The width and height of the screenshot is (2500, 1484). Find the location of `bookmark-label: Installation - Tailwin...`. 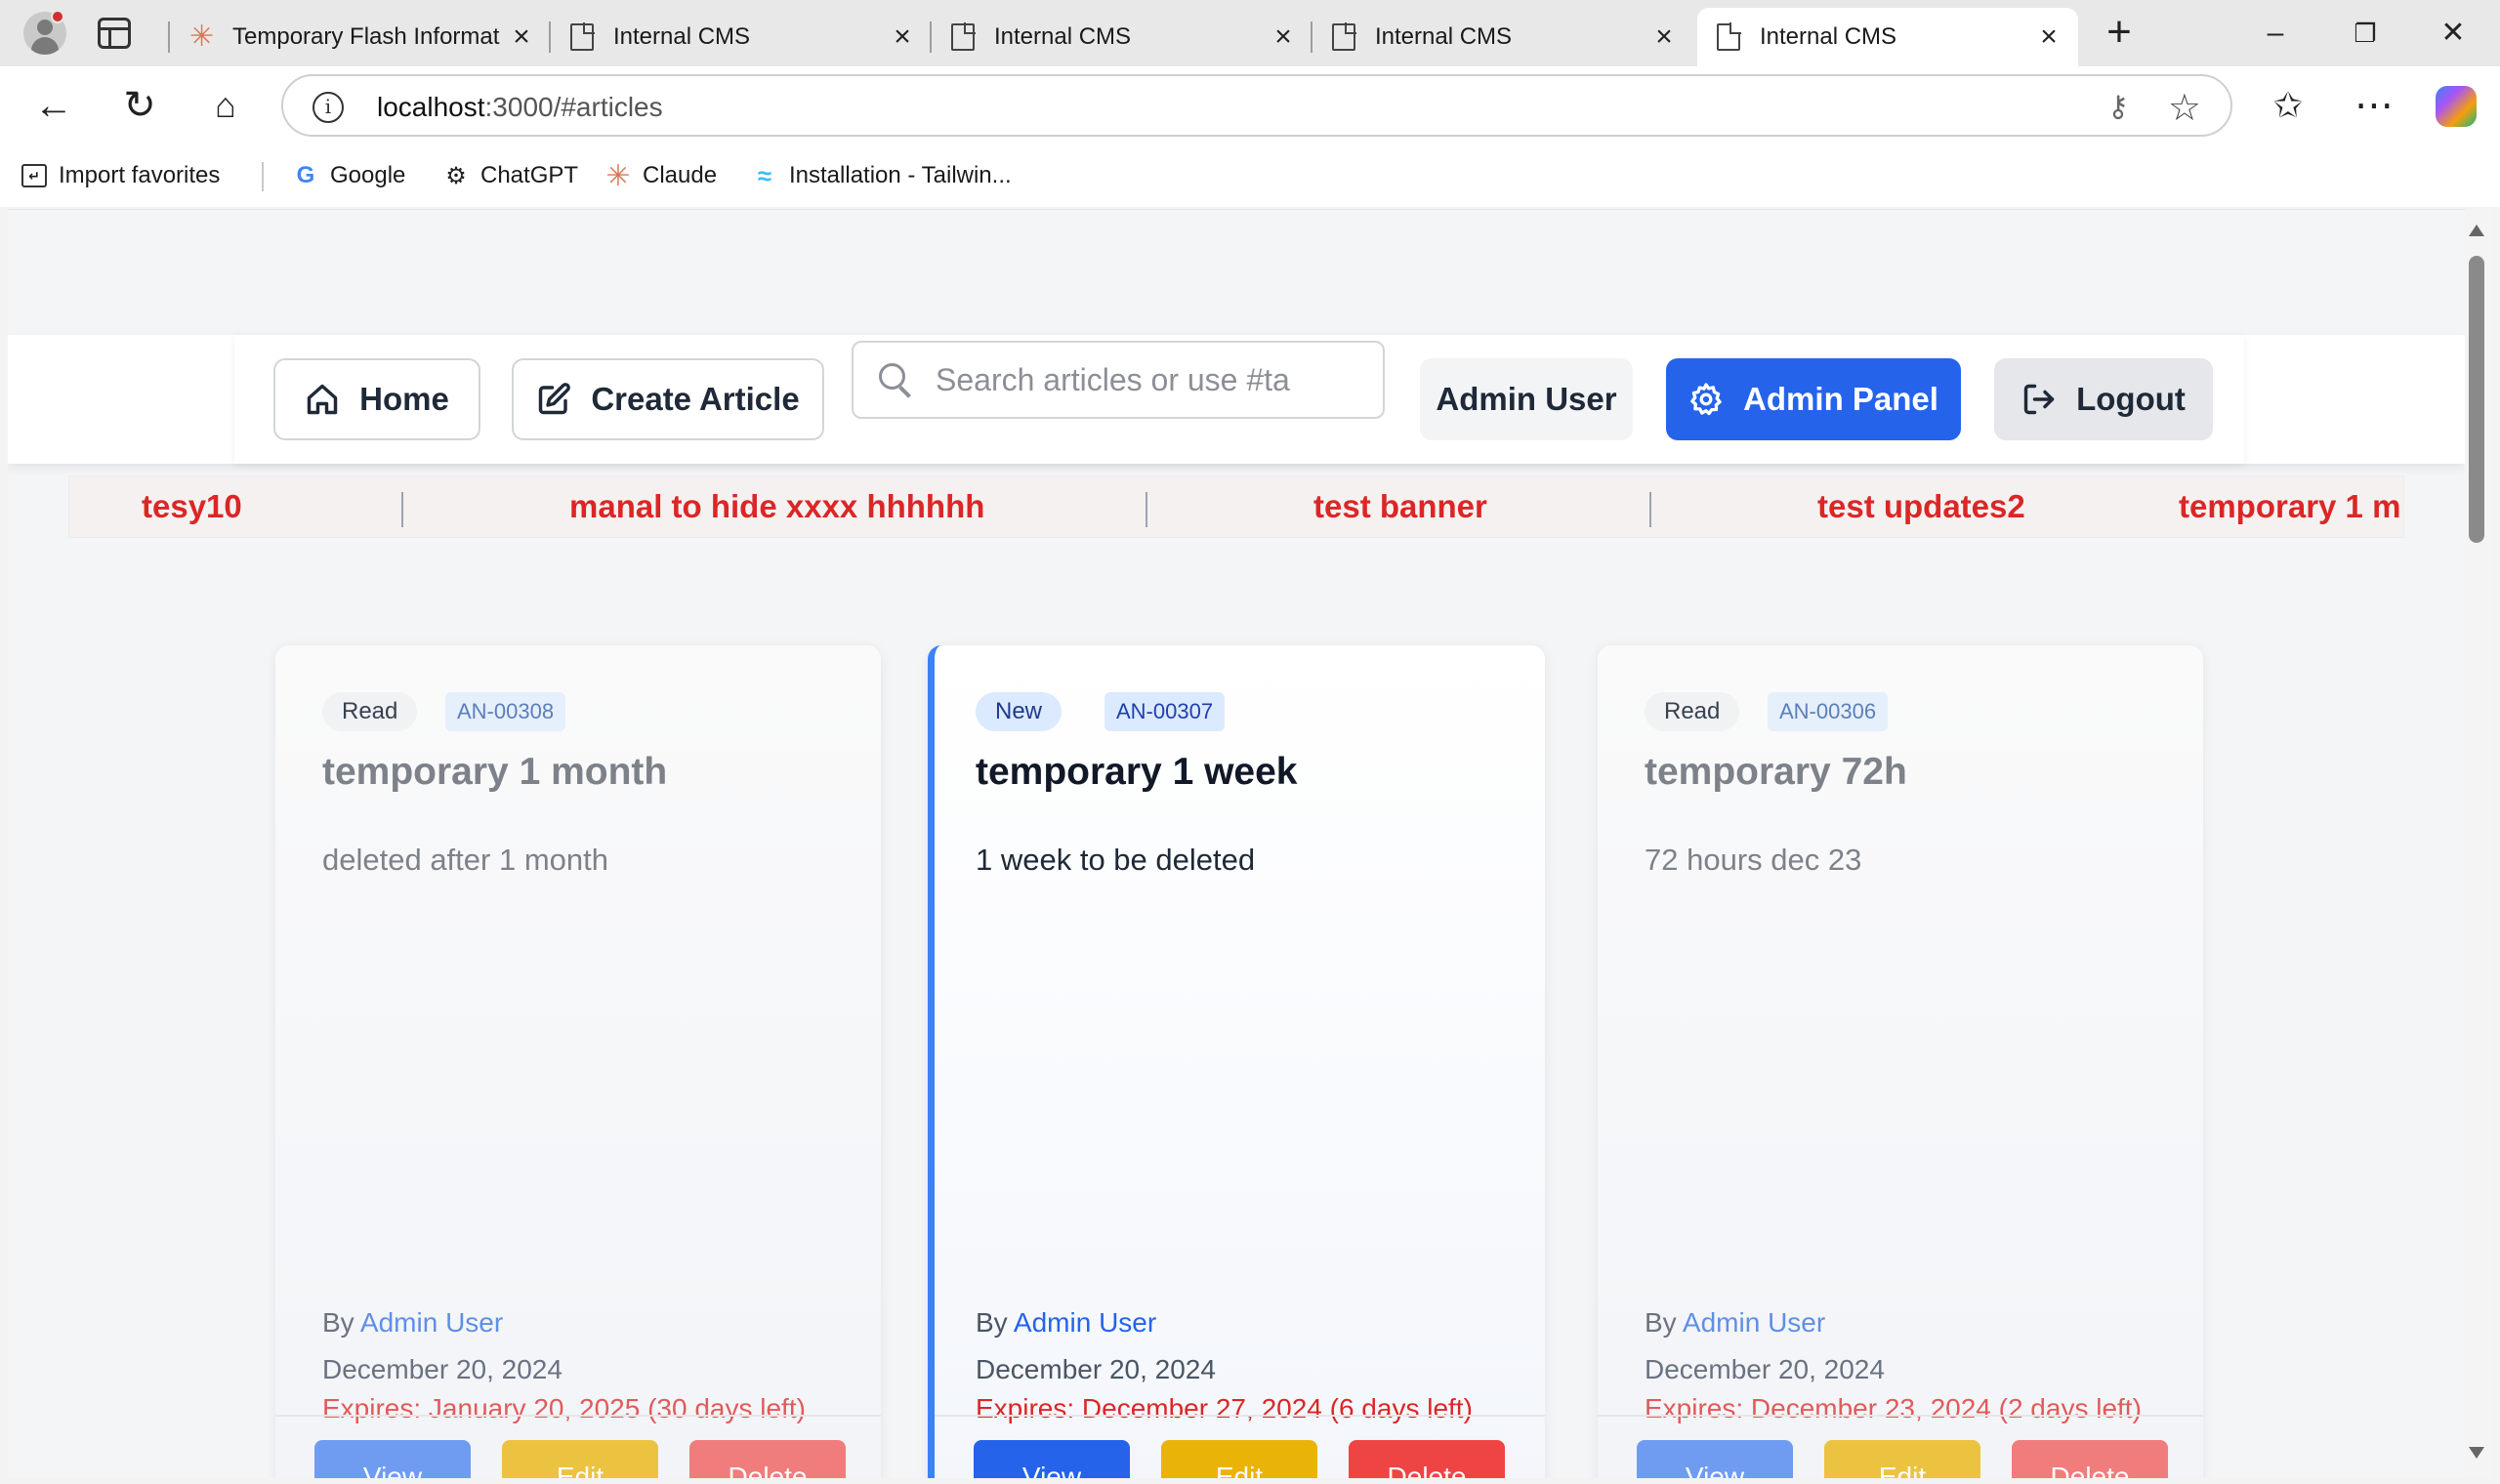

bookmark-label: Installation - Tailwin... is located at coordinates (900, 175).